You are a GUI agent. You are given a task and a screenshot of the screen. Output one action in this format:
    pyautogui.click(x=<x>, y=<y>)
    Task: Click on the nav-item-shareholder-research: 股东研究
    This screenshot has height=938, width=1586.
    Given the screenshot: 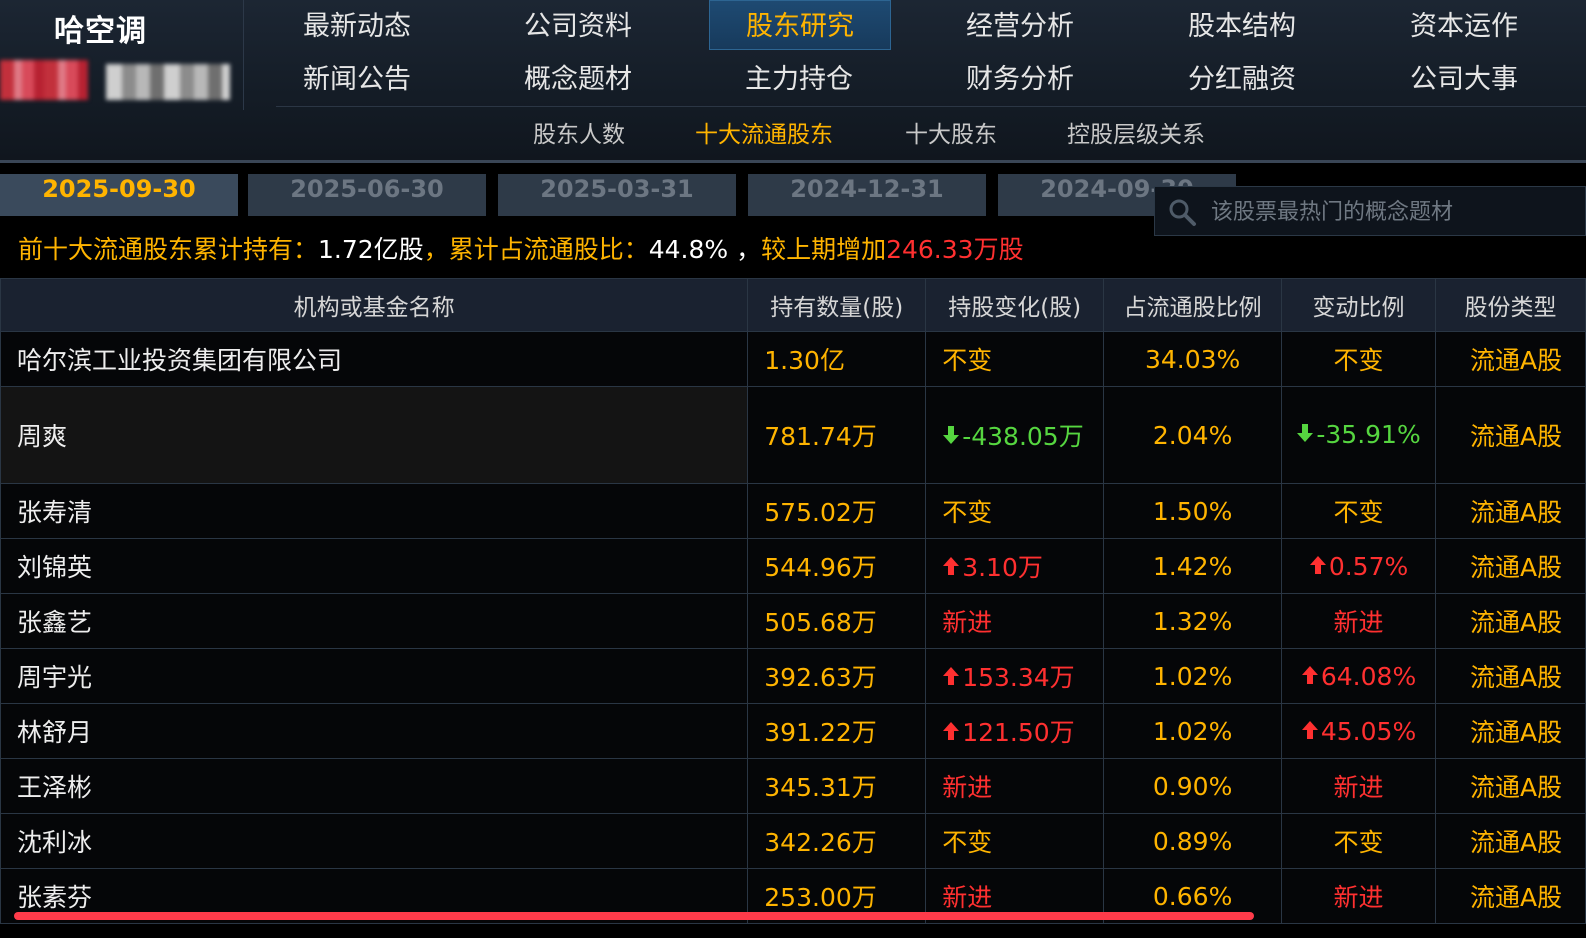 What is the action you would take?
    pyautogui.click(x=800, y=25)
    